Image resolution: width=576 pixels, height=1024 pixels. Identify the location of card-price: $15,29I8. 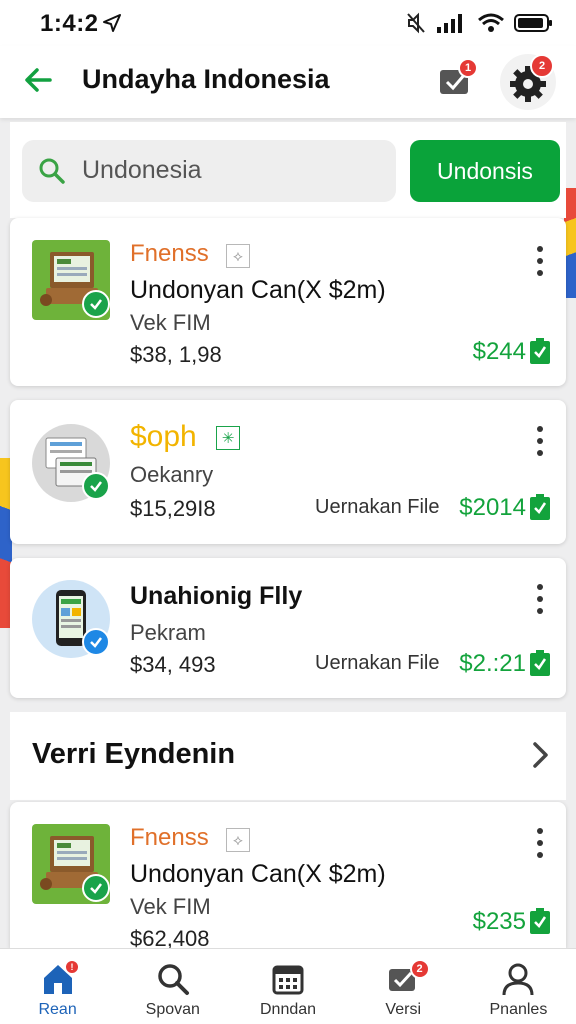
(173, 508).